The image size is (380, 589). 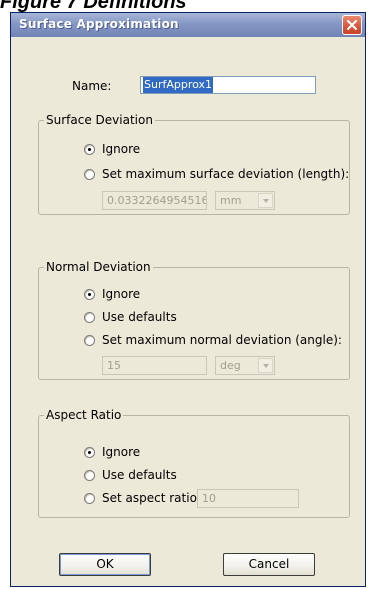 What do you see at coordinates (105, 564) in the screenshot?
I see `ok-button: OK` at bounding box center [105, 564].